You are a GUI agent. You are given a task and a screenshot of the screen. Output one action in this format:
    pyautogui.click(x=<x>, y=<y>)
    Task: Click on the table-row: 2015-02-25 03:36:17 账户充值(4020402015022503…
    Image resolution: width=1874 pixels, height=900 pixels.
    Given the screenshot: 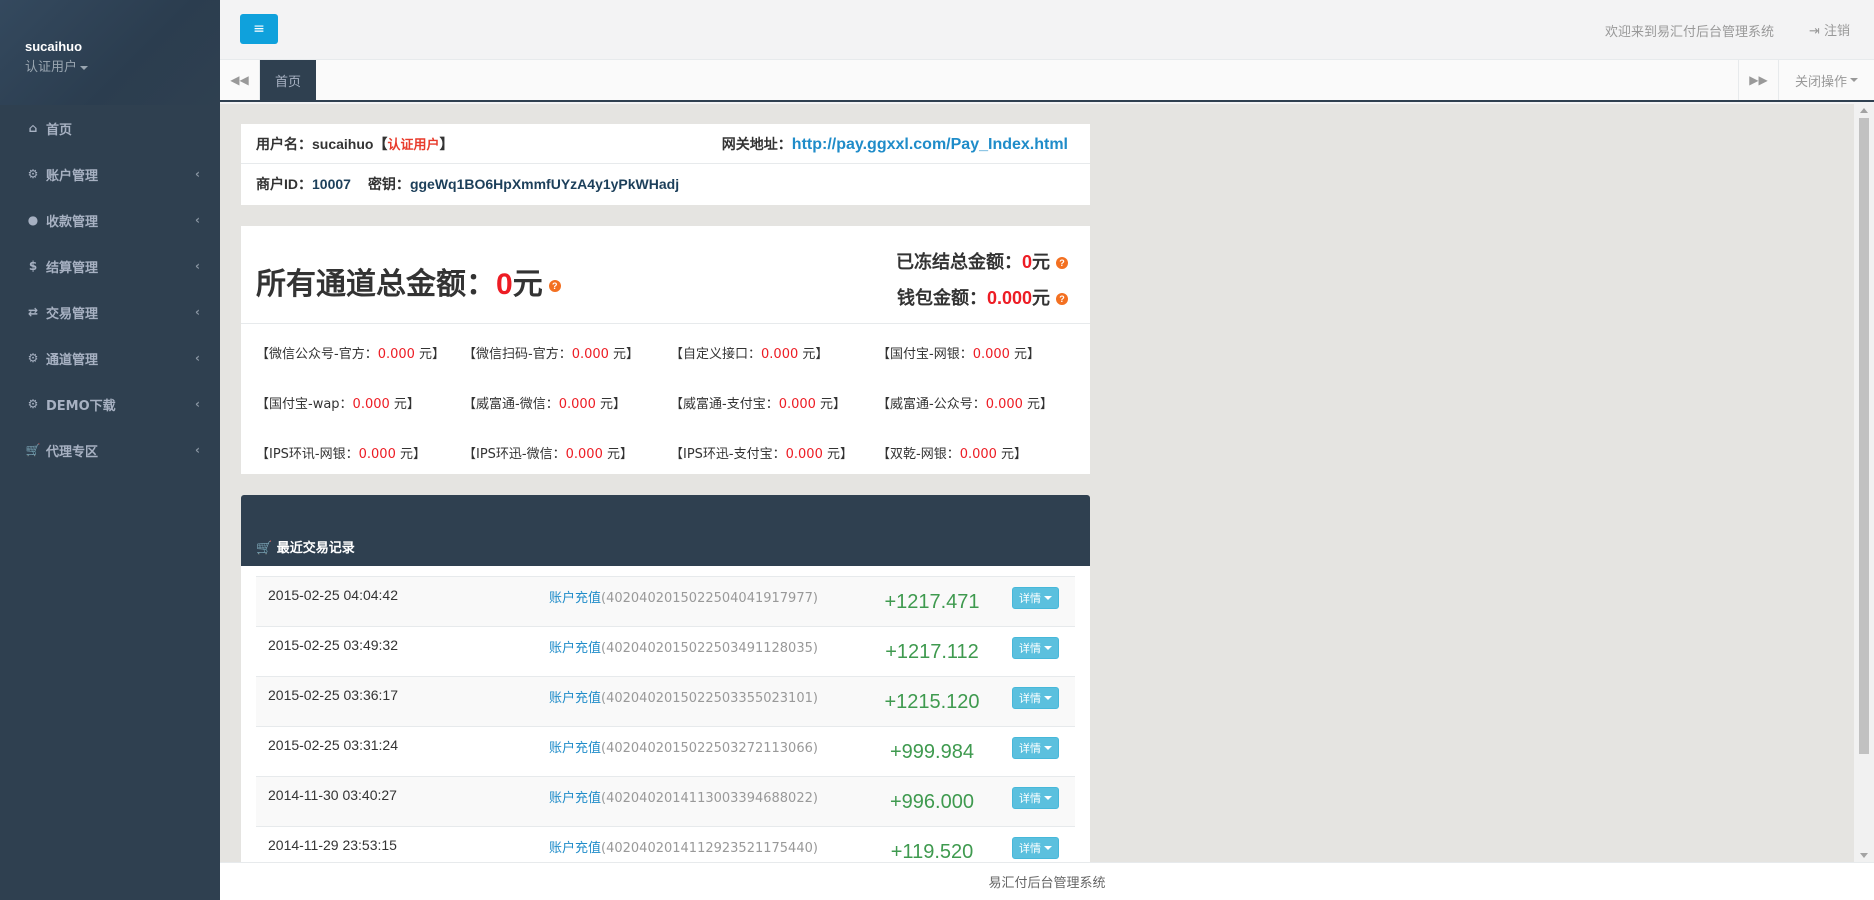 What is the action you would take?
    pyautogui.click(x=665, y=701)
    